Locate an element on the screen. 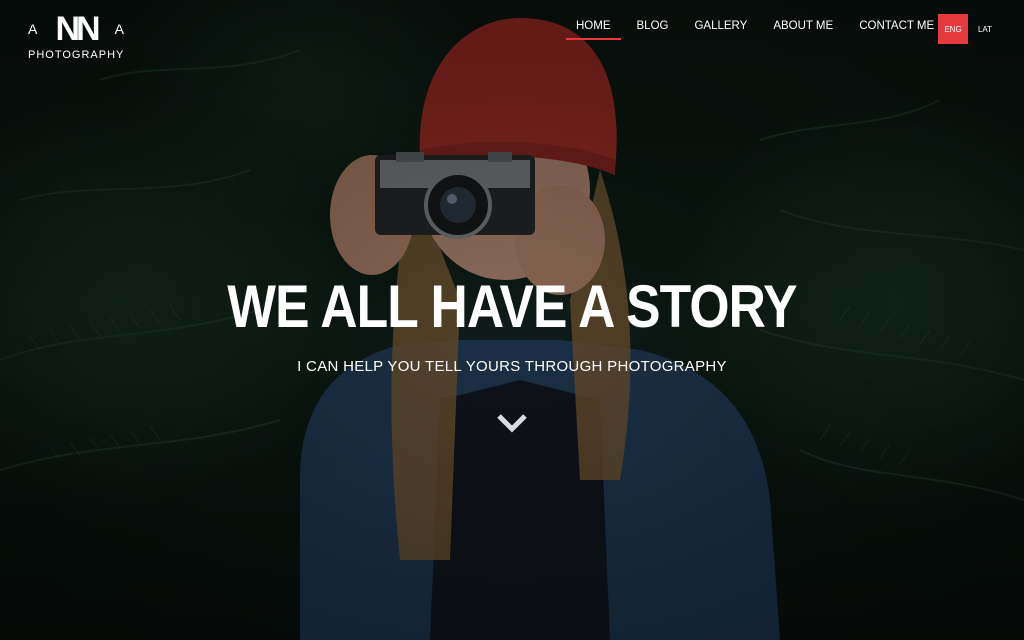 The width and height of the screenshot is (1024, 640). logo-letter-right: A is located at coordinates (119, 29).